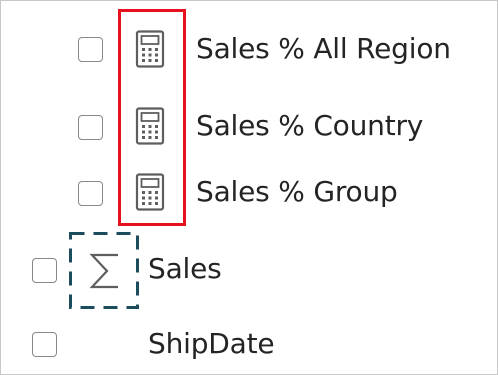  Describe the element at coordinates (104, 270) in the screenshot. I see `highlight-box-dashed` at that location.